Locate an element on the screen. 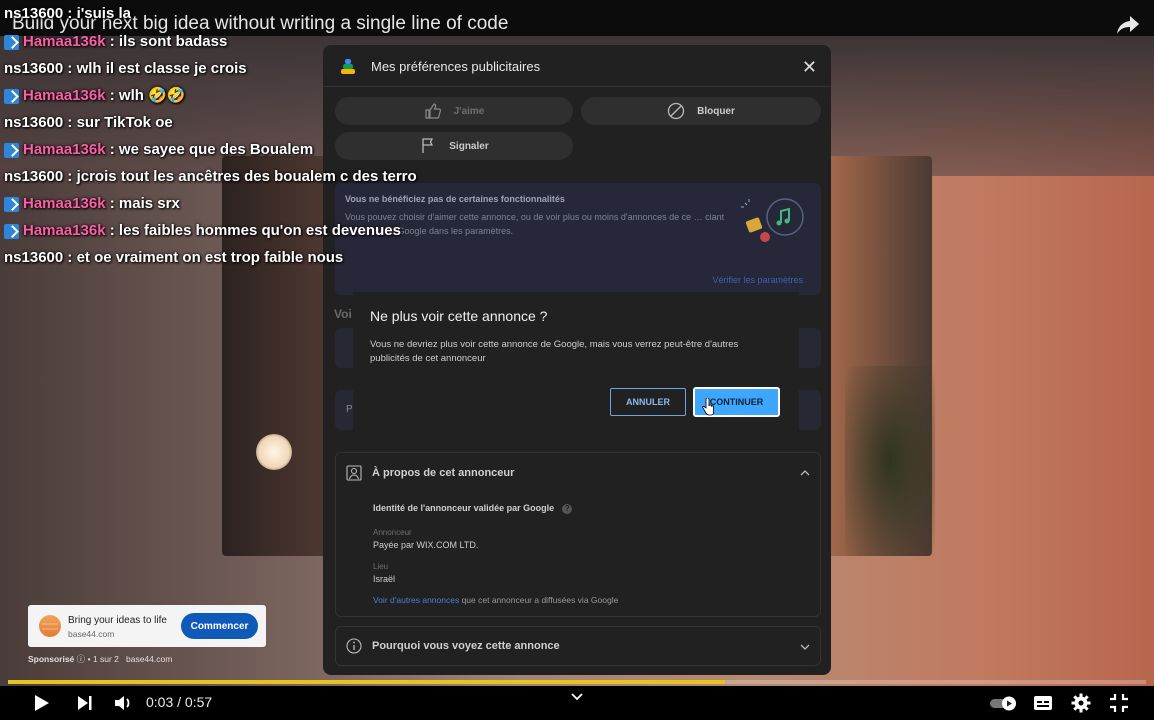 The height and width of the screenshot is (720, 1154). like-button: J'aime is located at coordinates (454, 111).